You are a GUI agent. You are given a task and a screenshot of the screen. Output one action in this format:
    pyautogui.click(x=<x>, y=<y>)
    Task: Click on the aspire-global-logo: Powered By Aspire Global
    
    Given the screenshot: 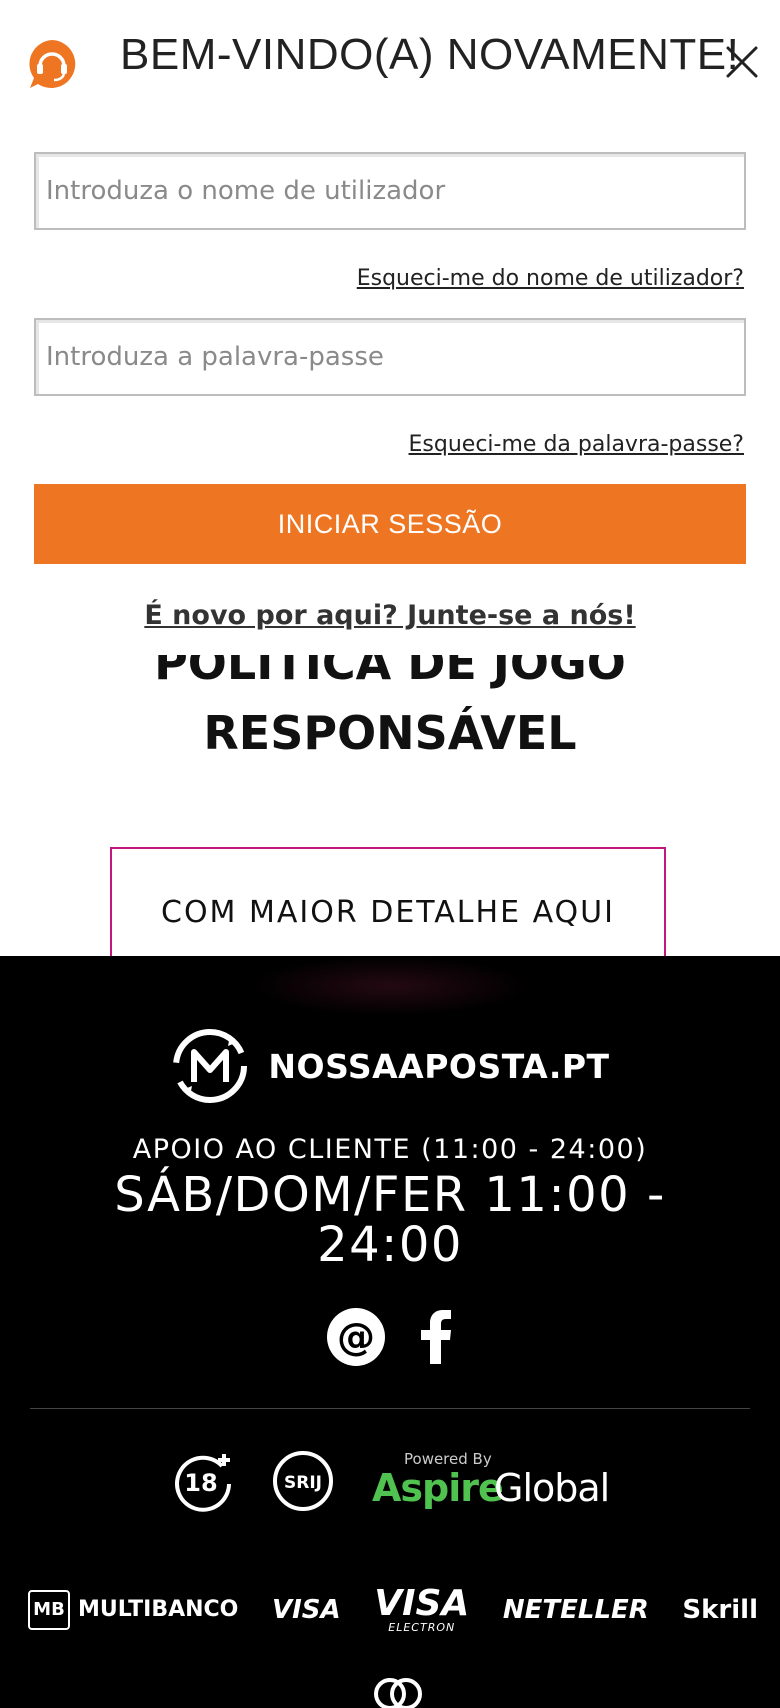 What is the action you would take?
    pyautogui.click(x=491, y=1481)
    